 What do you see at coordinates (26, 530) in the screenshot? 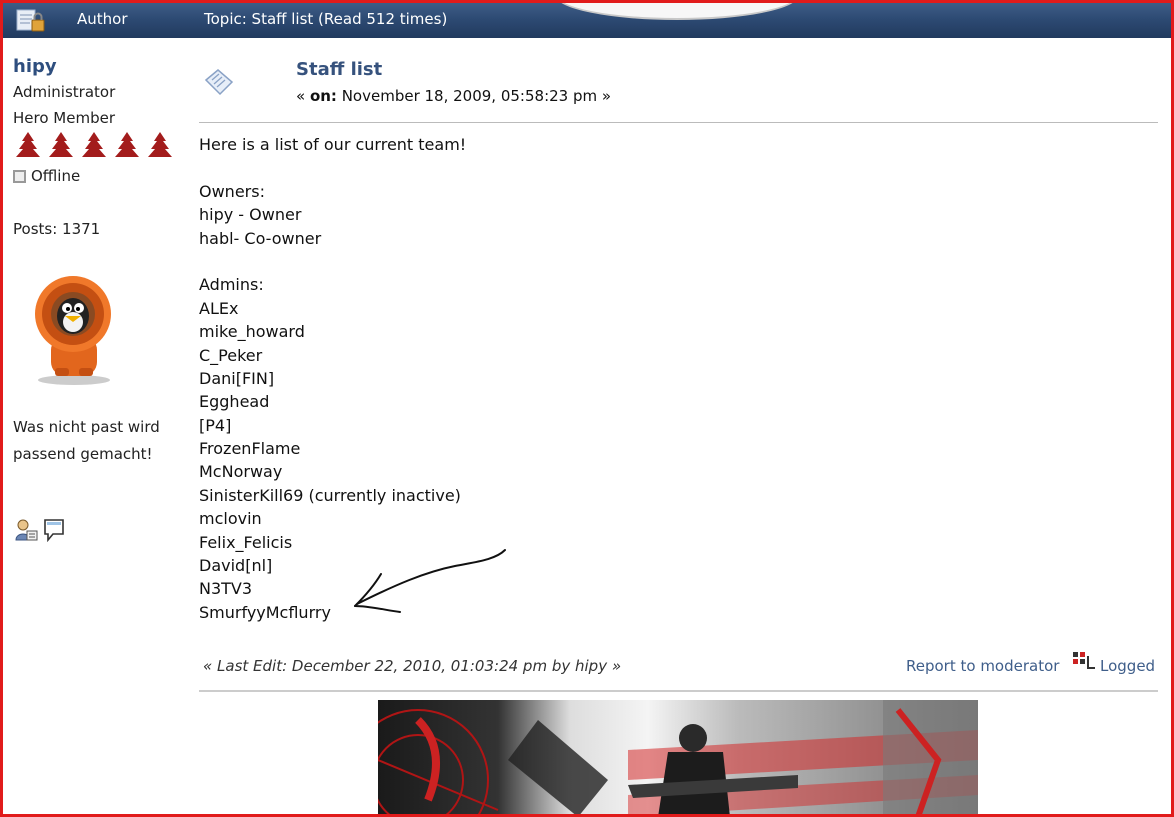
I see `profile-icon` at bounding box center [26, 530].